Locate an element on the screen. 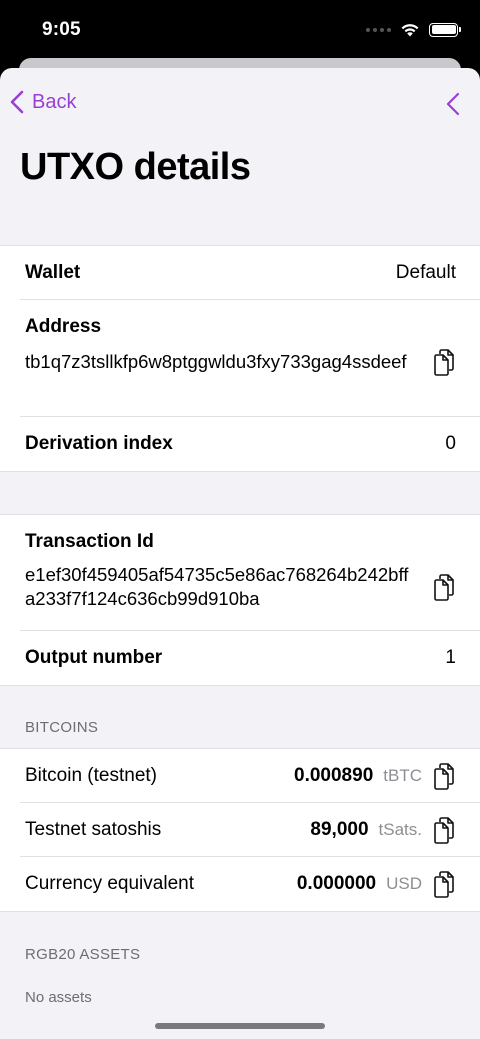 Image resolution: width=480 pixels, height=1039 pixels. home-indicator is located at coordinates (240, 1026).